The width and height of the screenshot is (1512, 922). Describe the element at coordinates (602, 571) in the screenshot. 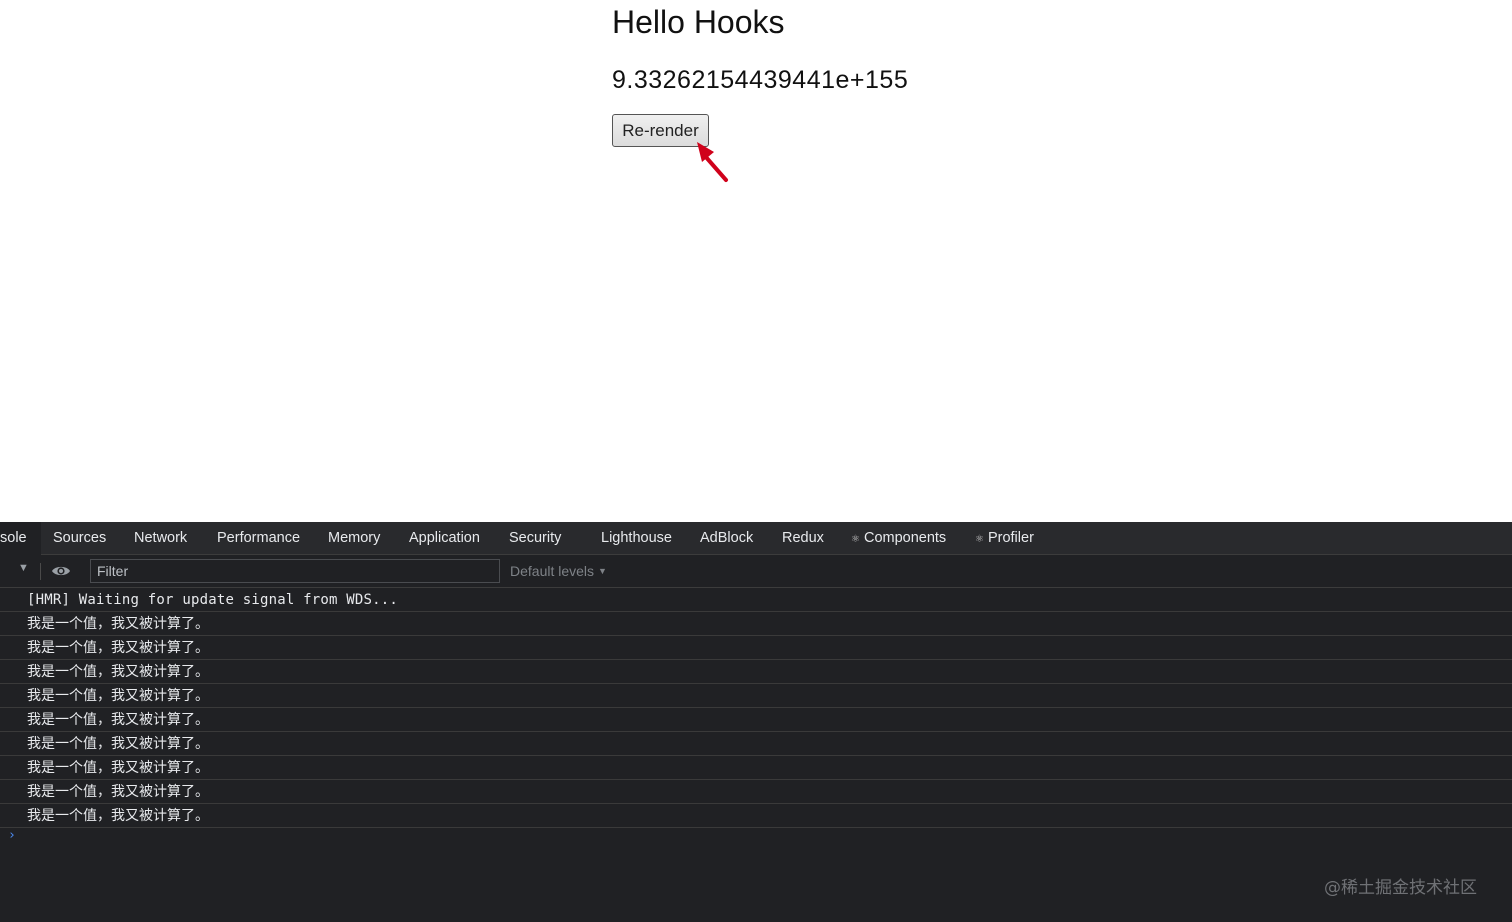

I see `chevron-down-icon: ▼` at that location.